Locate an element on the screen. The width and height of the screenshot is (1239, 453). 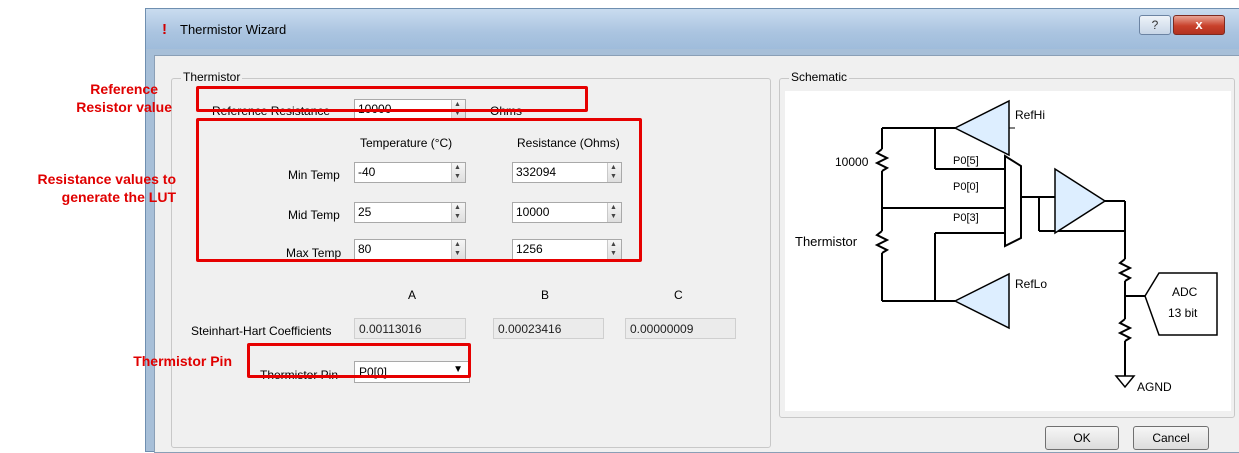
p00-label: P0[0] is located at coordinates (966, 187).